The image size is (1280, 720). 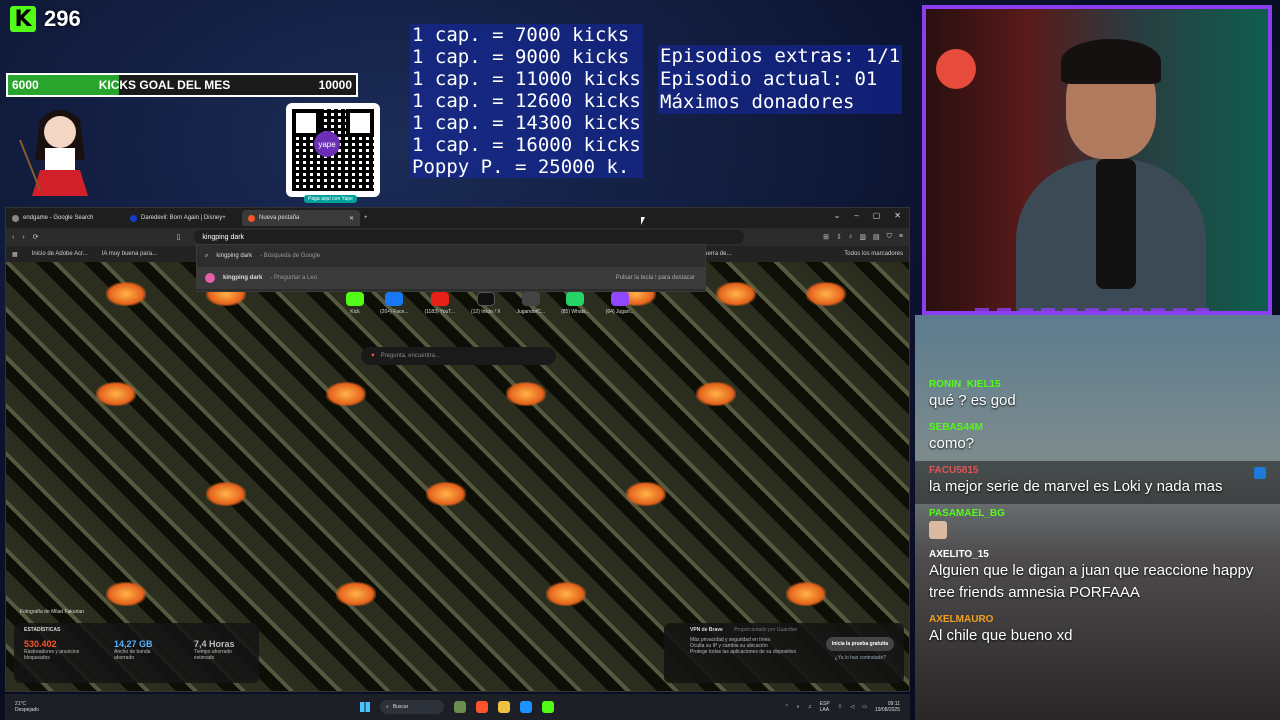 I want to click on back-icon: ‹, so click(x=13, y=237).